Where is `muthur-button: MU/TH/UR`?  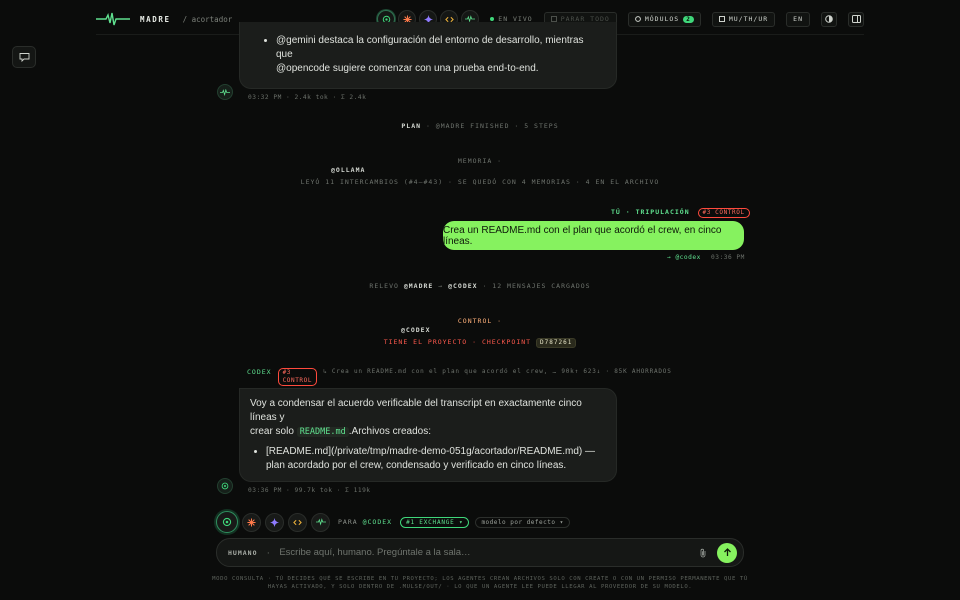 muthur-button: MU/TH/UR is located at coordinates (743, 19).